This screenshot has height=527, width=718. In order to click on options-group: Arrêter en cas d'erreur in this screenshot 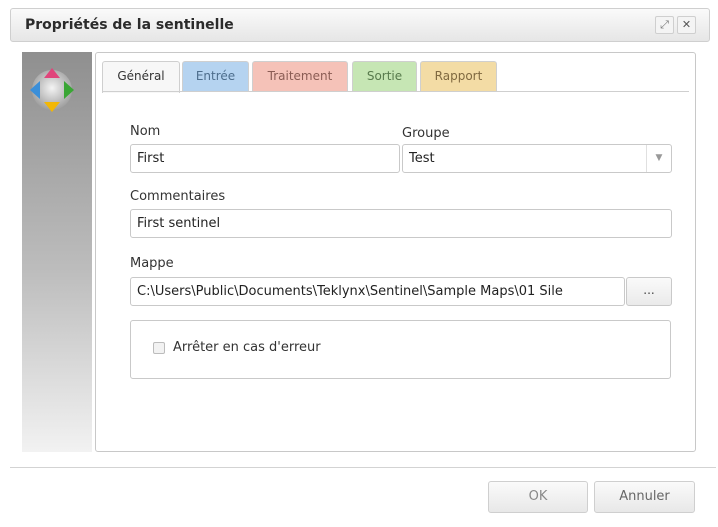, I will do `click(400, 349)`.